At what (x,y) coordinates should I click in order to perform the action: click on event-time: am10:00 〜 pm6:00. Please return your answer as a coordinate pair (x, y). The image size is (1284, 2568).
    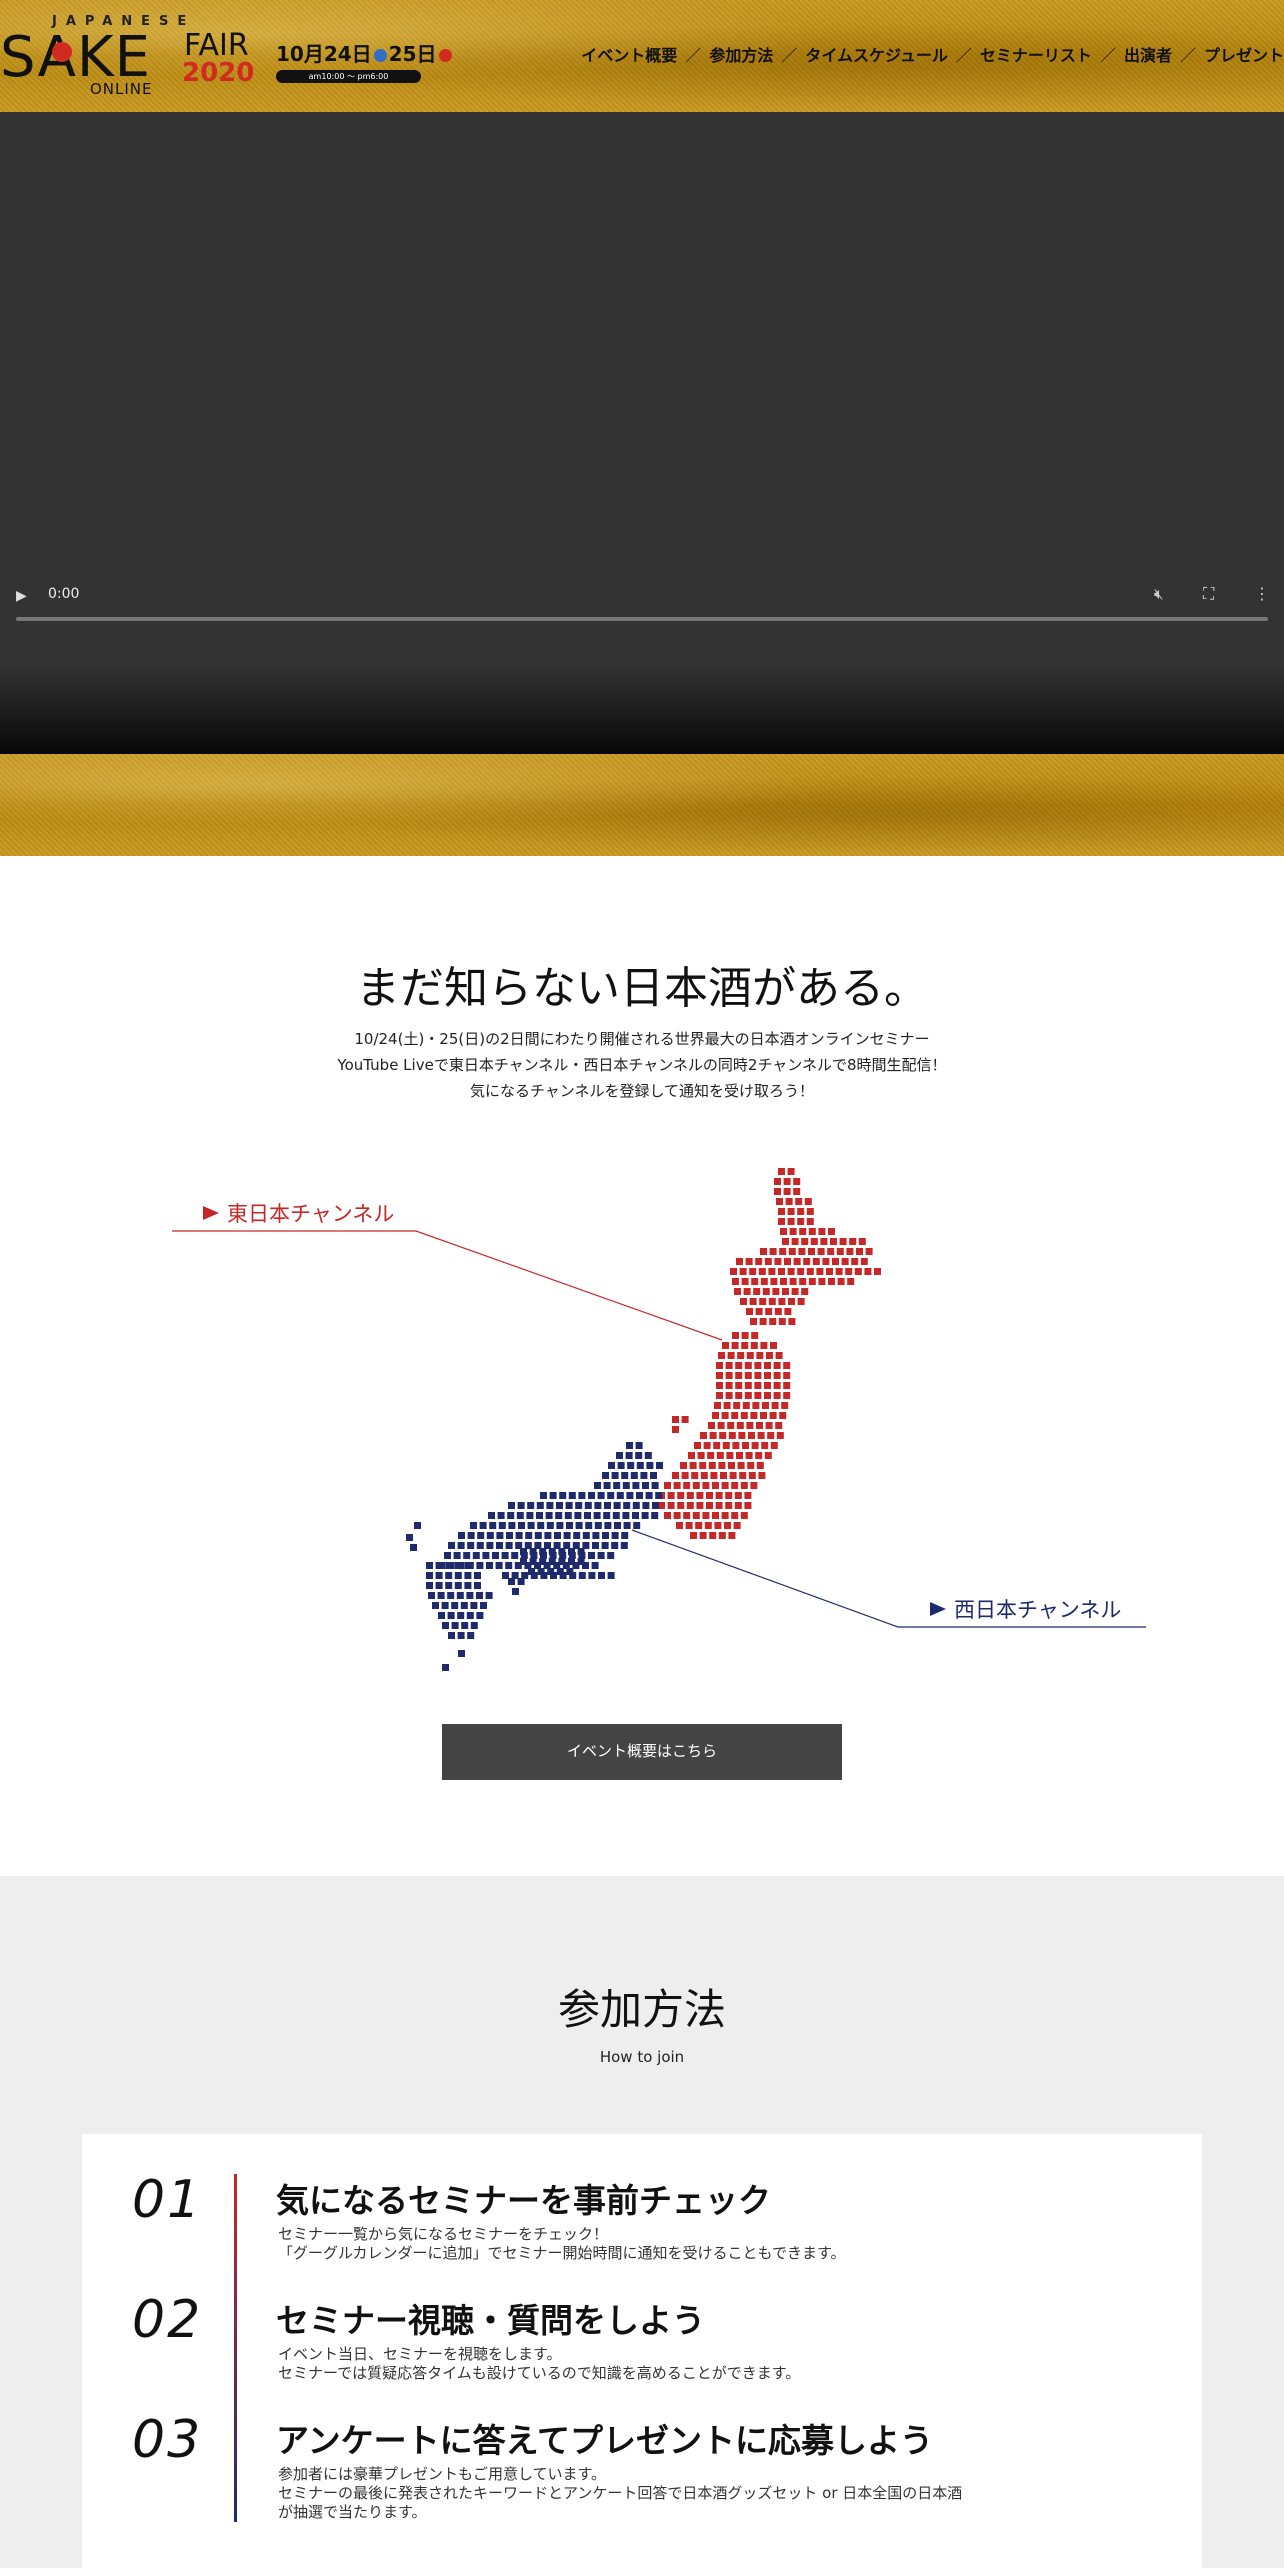
    Looking at the image, I should click on (348, 76).